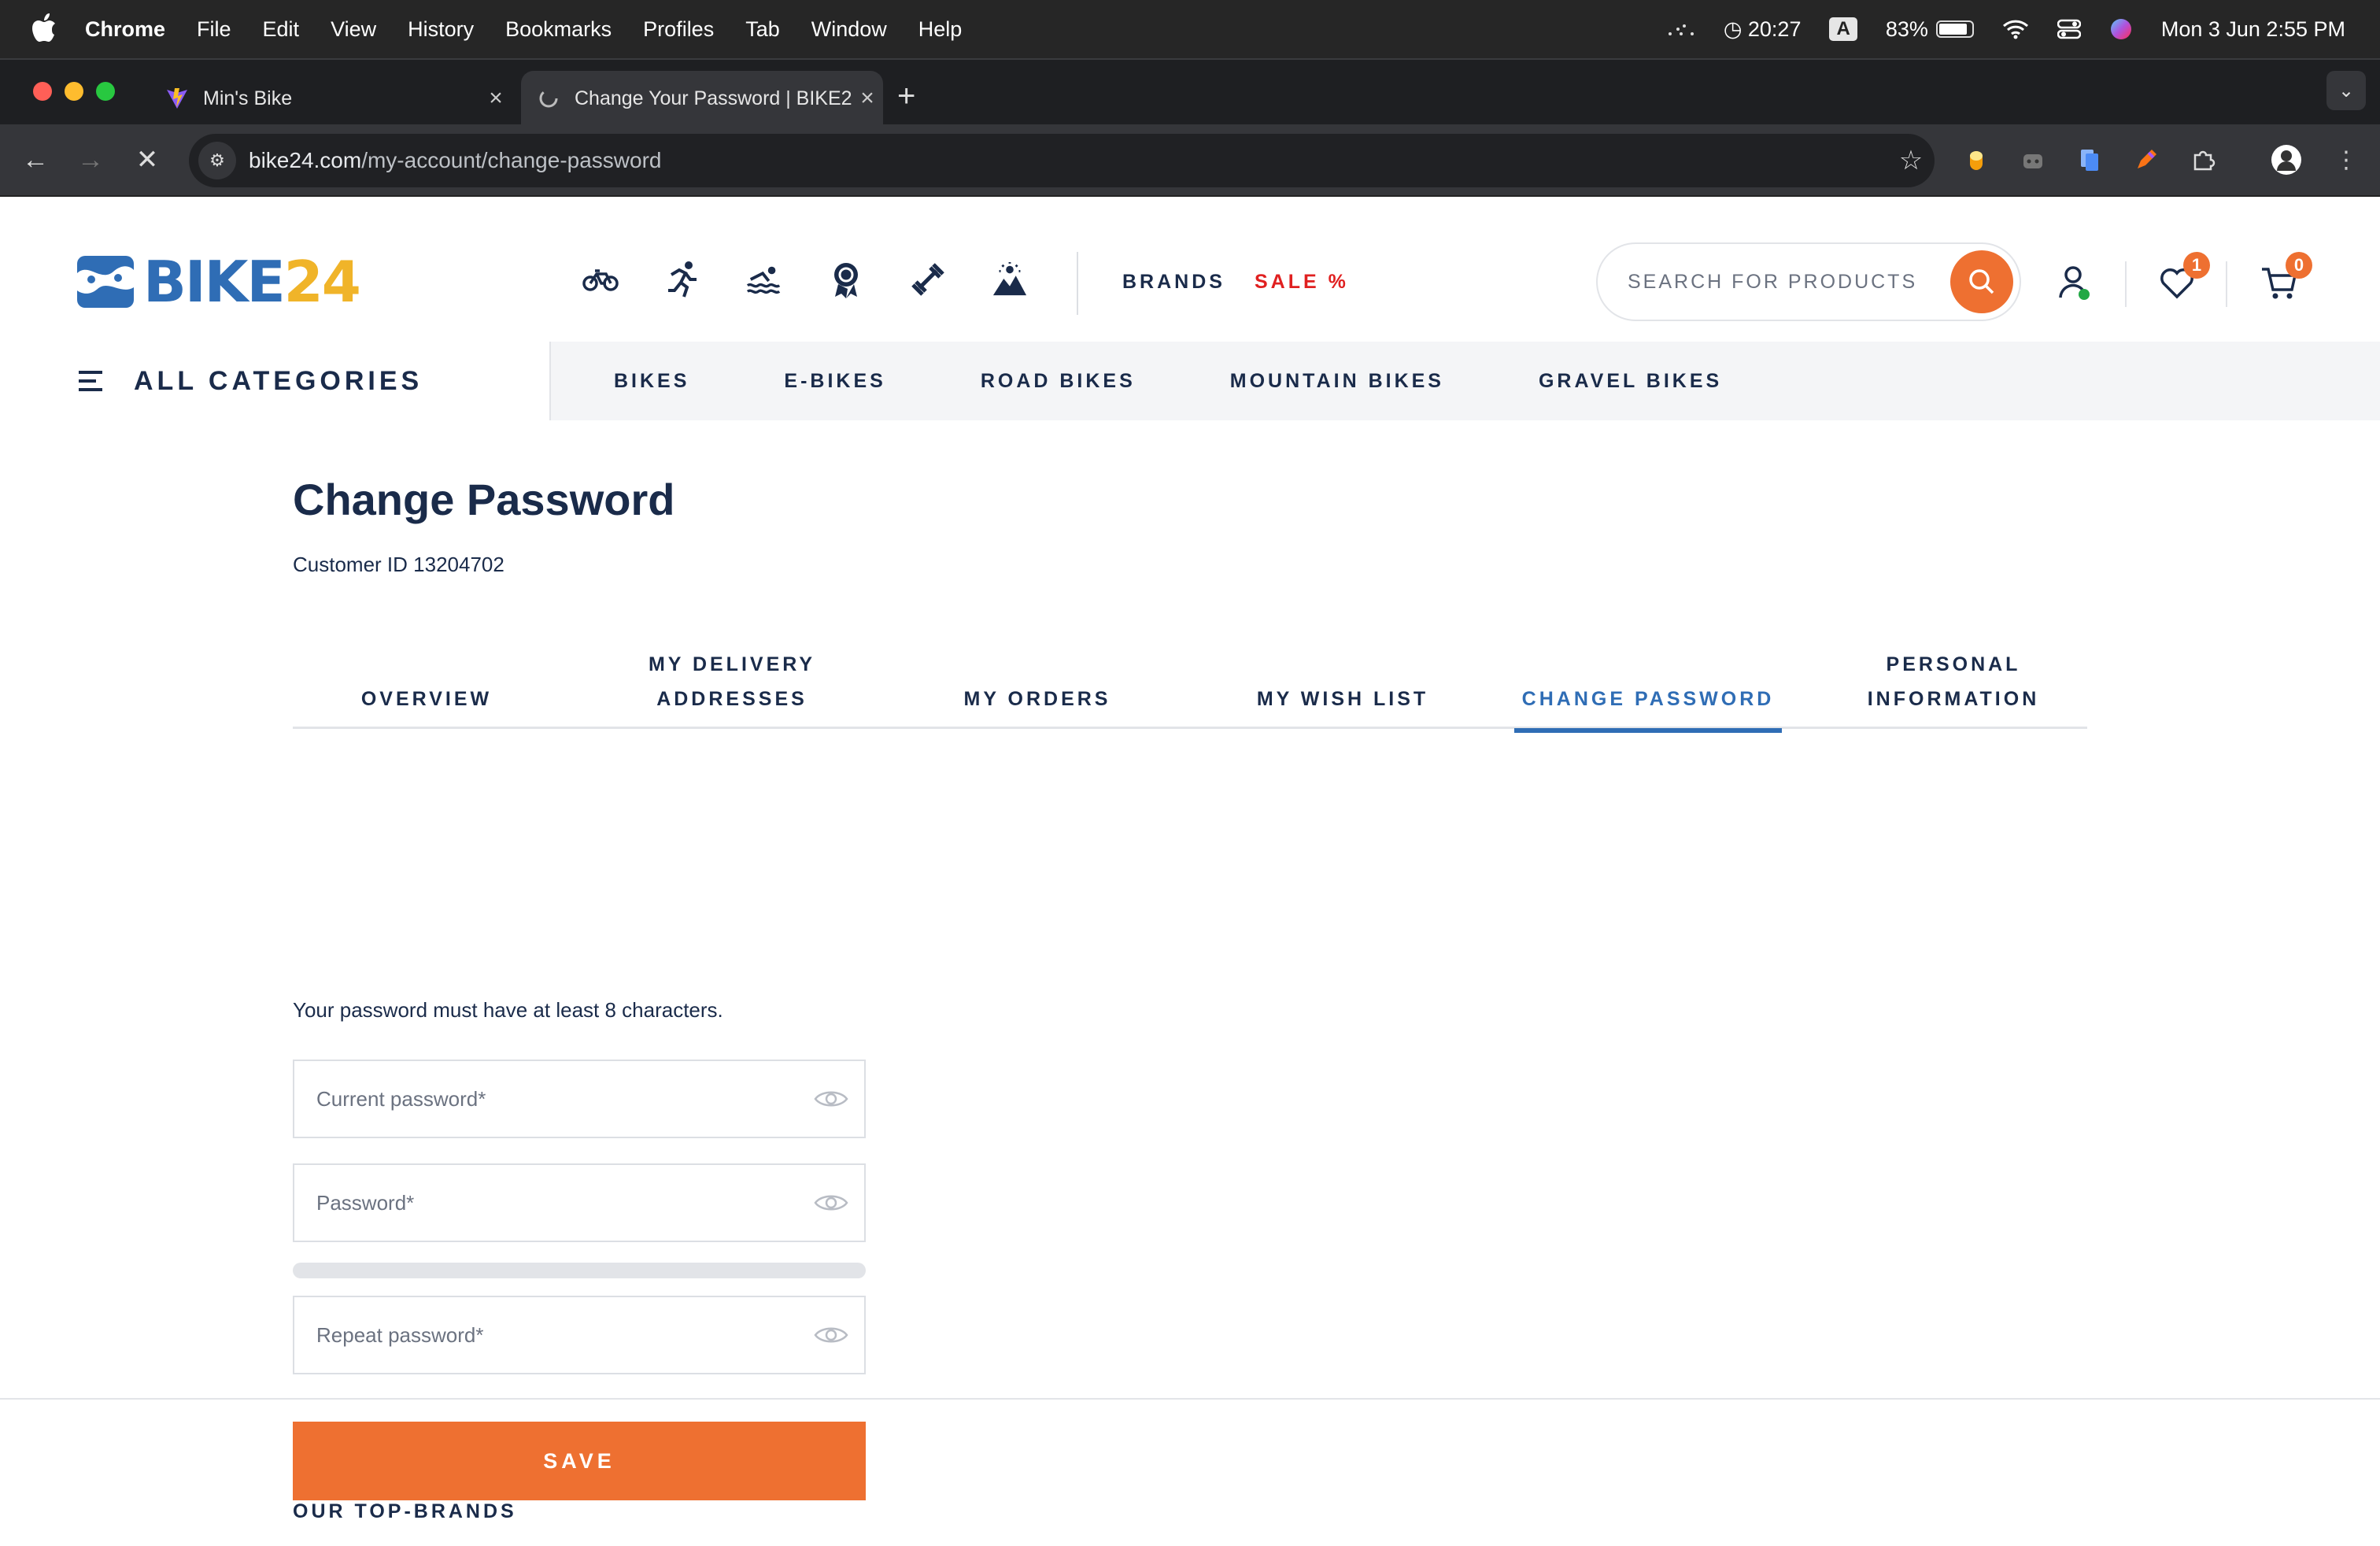 This screenshot has width=2380, height=1546. What do you see at coordinates (1911, 160) in the screenshot?
I see `bookmark-star-icon: ☆` at bounding box center [1911, 160].